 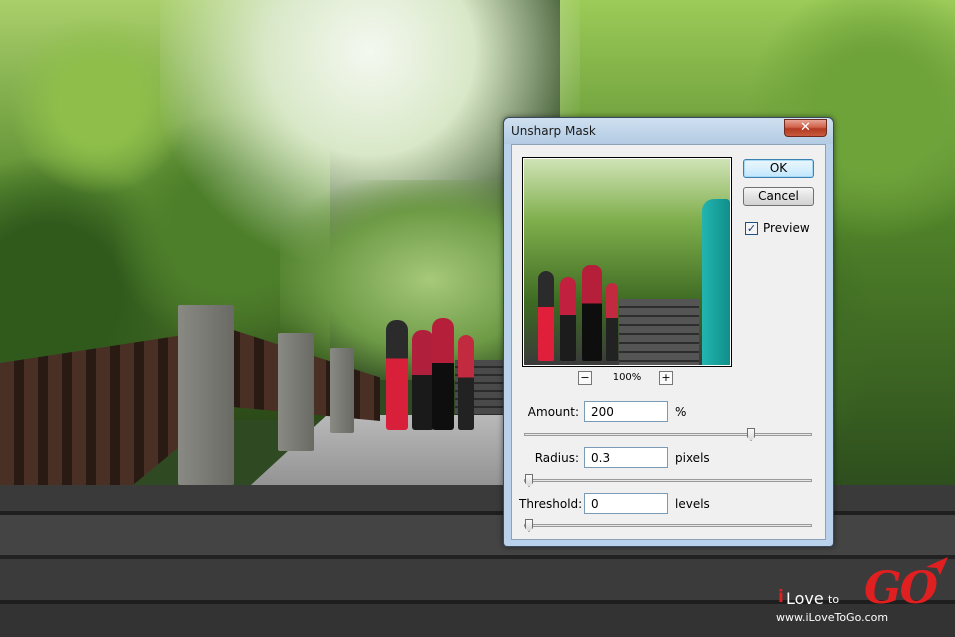 What do you see at coordinates (863, 592) in the screenshot?
I see `iLoveToGo-logo: i Love to GO www.iLoveToGo.com` at bounding box center [863, 592].